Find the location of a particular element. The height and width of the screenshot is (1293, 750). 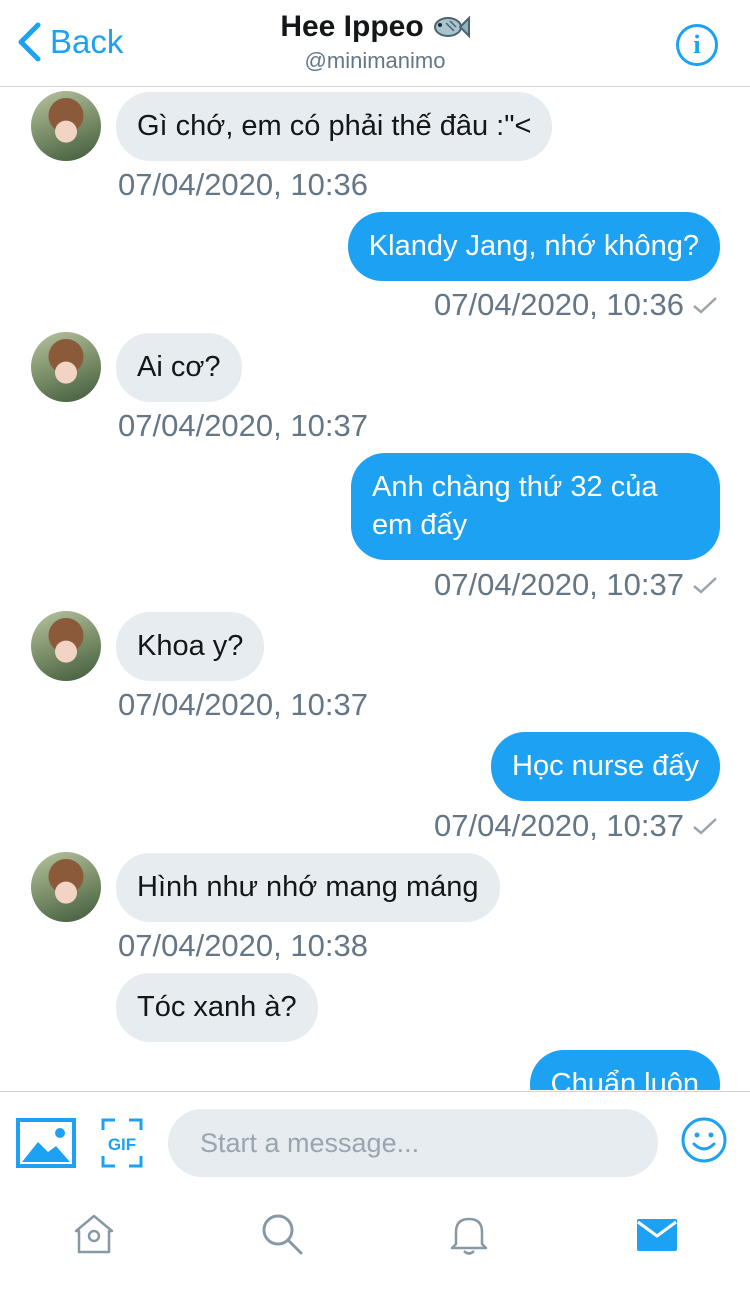

message-timestamp: 07/04/2020, 10:38 is located at coordinates (243, 945).